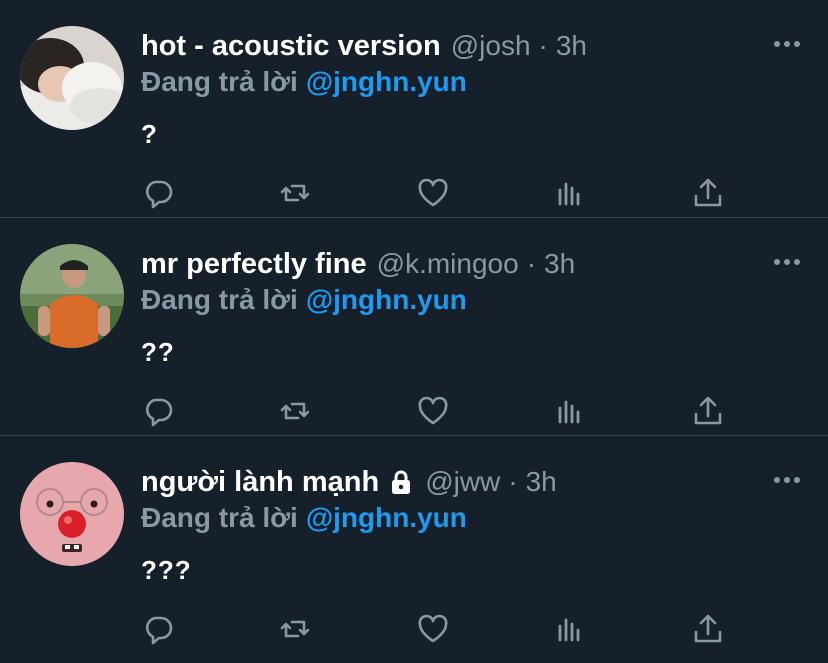  I want to click on handle: @k.mingoo, so click(448, 264).